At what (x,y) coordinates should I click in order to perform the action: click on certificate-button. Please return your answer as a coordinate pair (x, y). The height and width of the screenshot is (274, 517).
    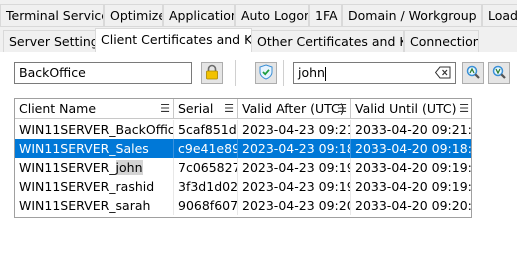
    Looking at the image, I should click on (266, 73).